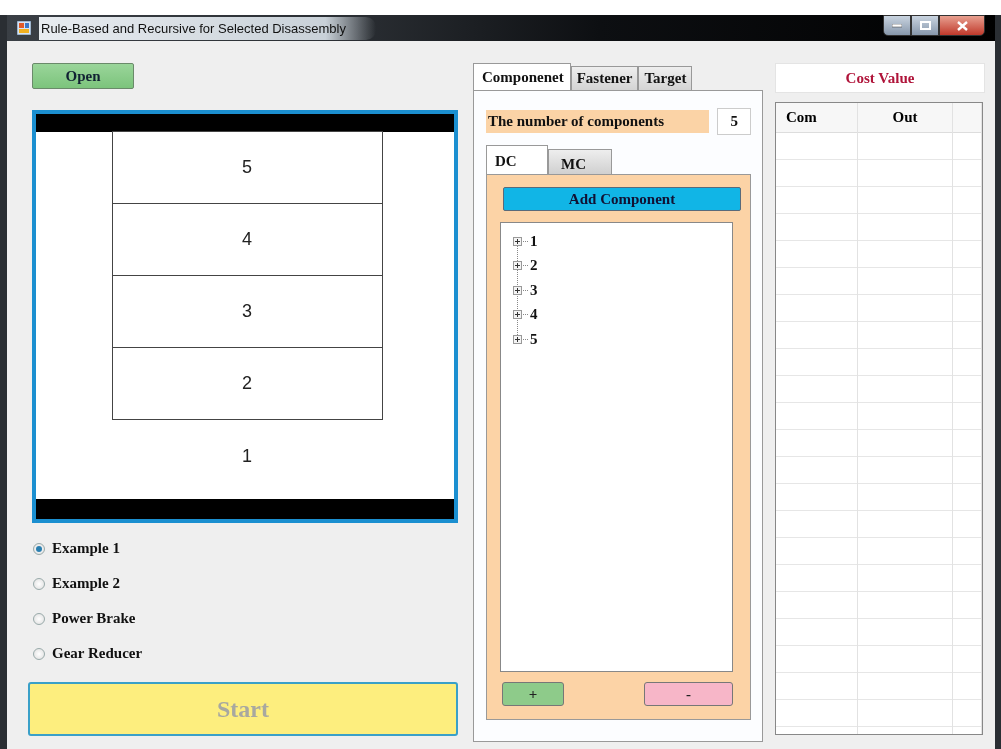 The width and height of the screenshot is (1001, 749). I want to click on window-title: Rule-Based and Recursive for Selected Disassembly, so click(207, 28).